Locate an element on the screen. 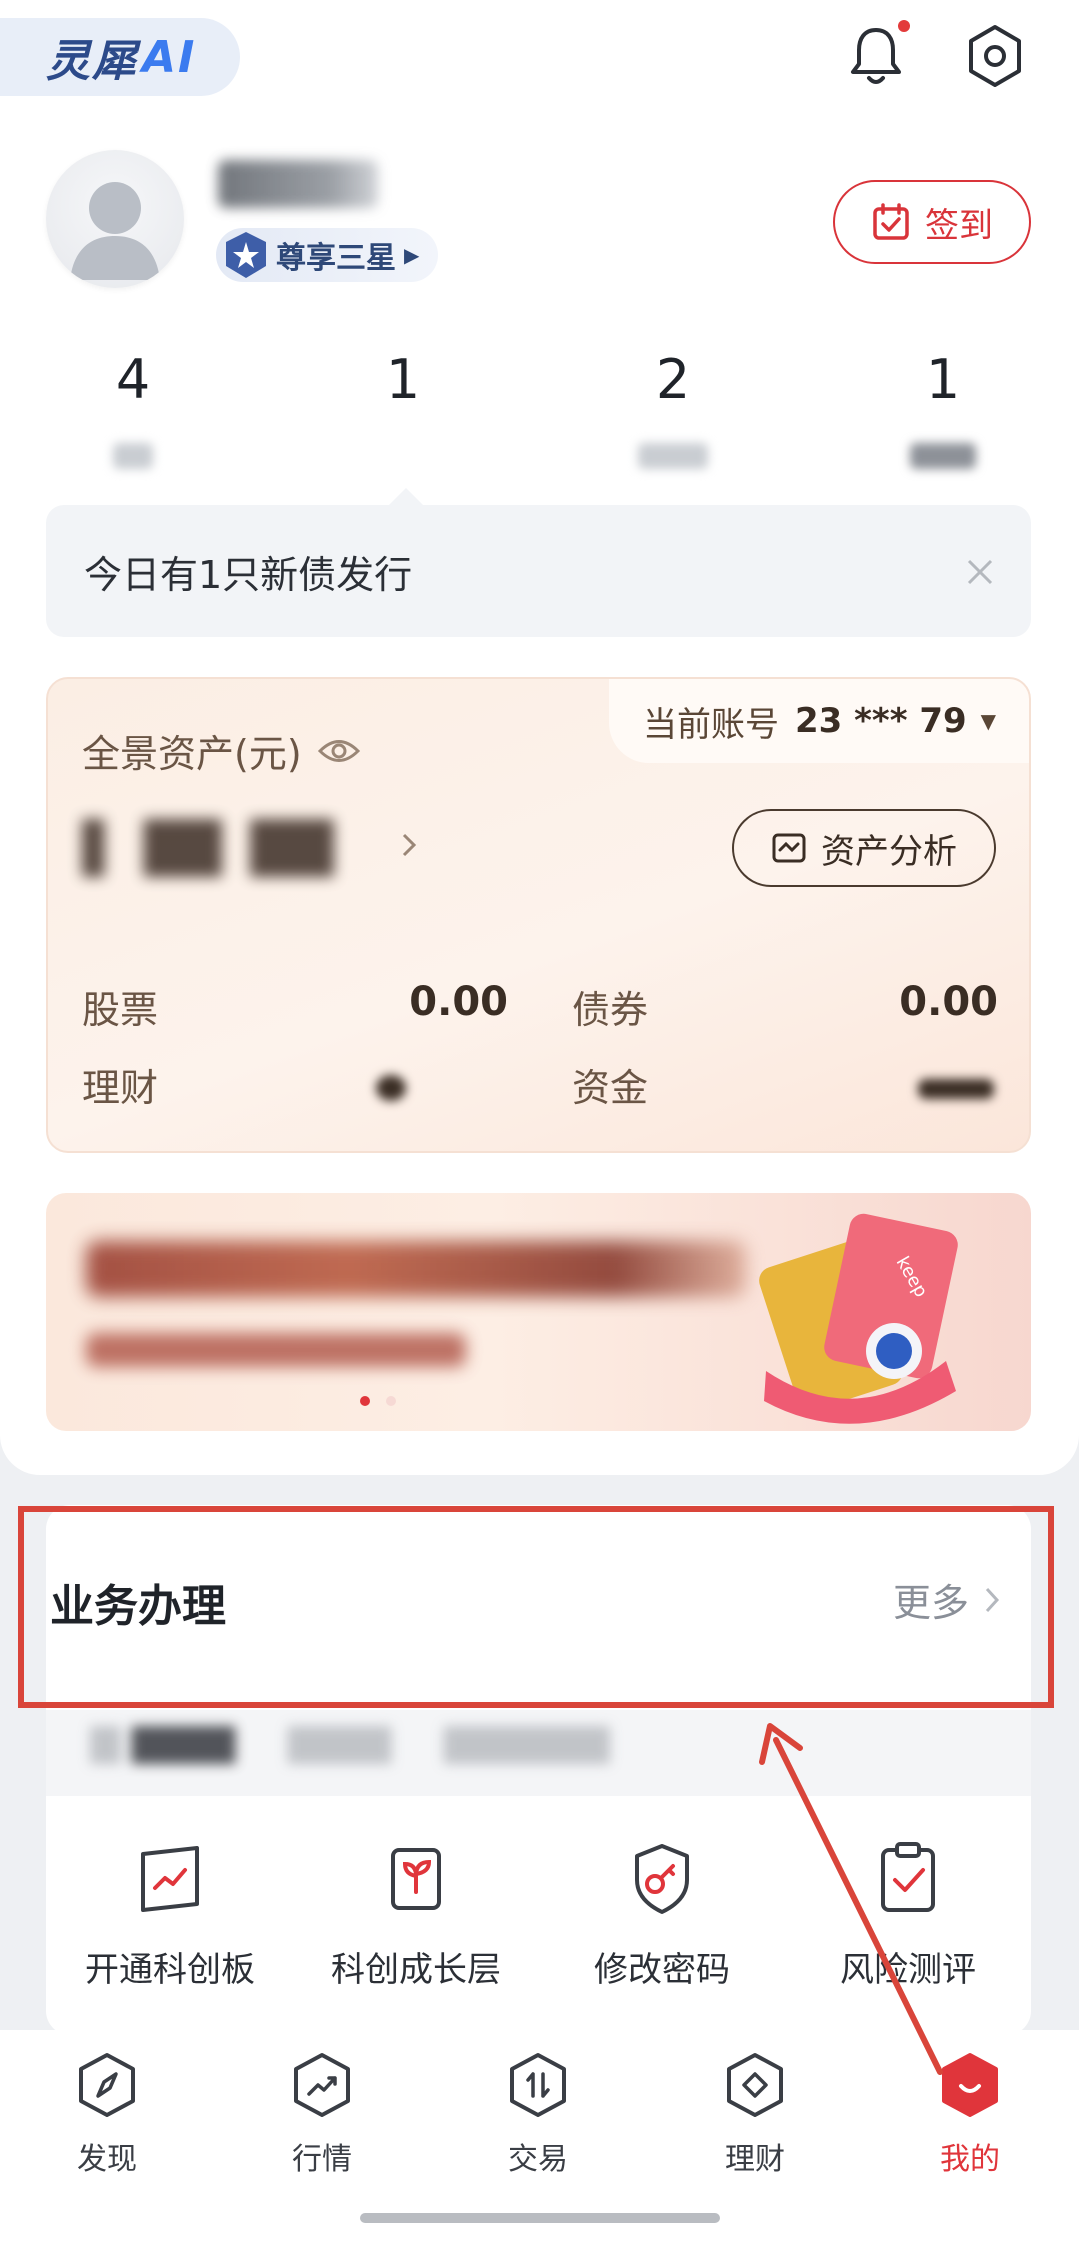 The image size is (1079, 2245). business-item-label: 科创成长层 is located at coordinates (416, 1970).